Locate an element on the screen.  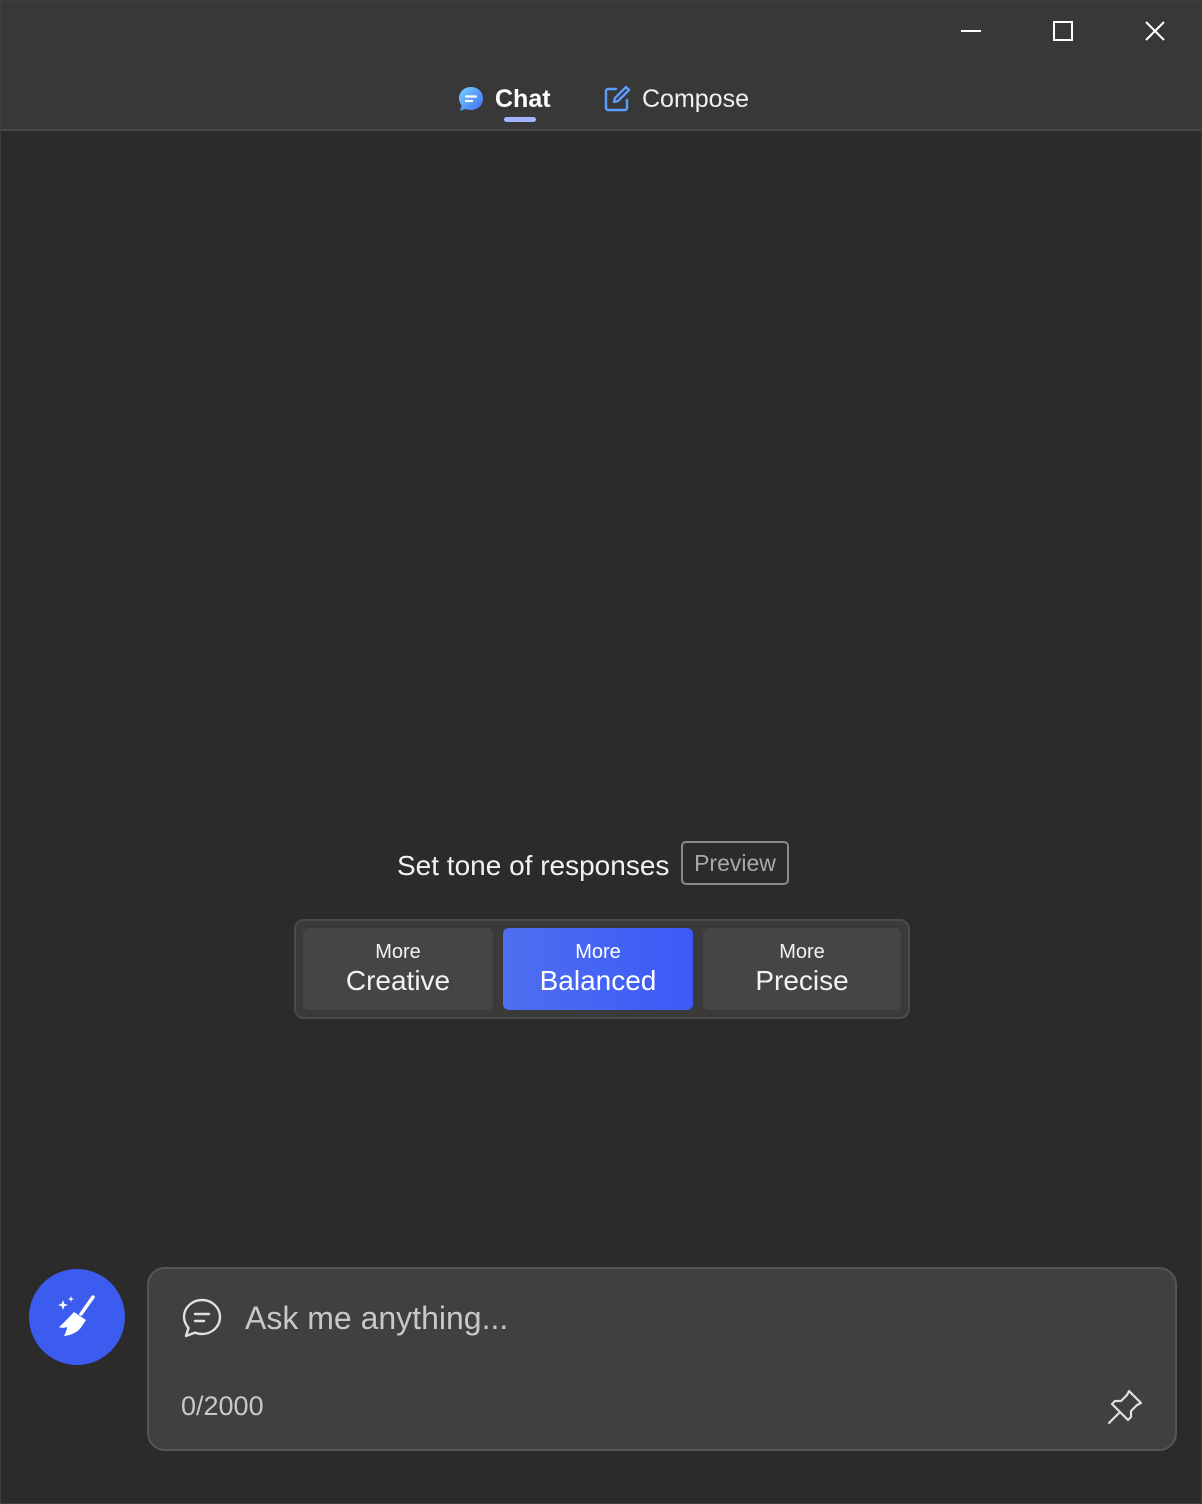
compose-icon is located at coordinates (617, 98).